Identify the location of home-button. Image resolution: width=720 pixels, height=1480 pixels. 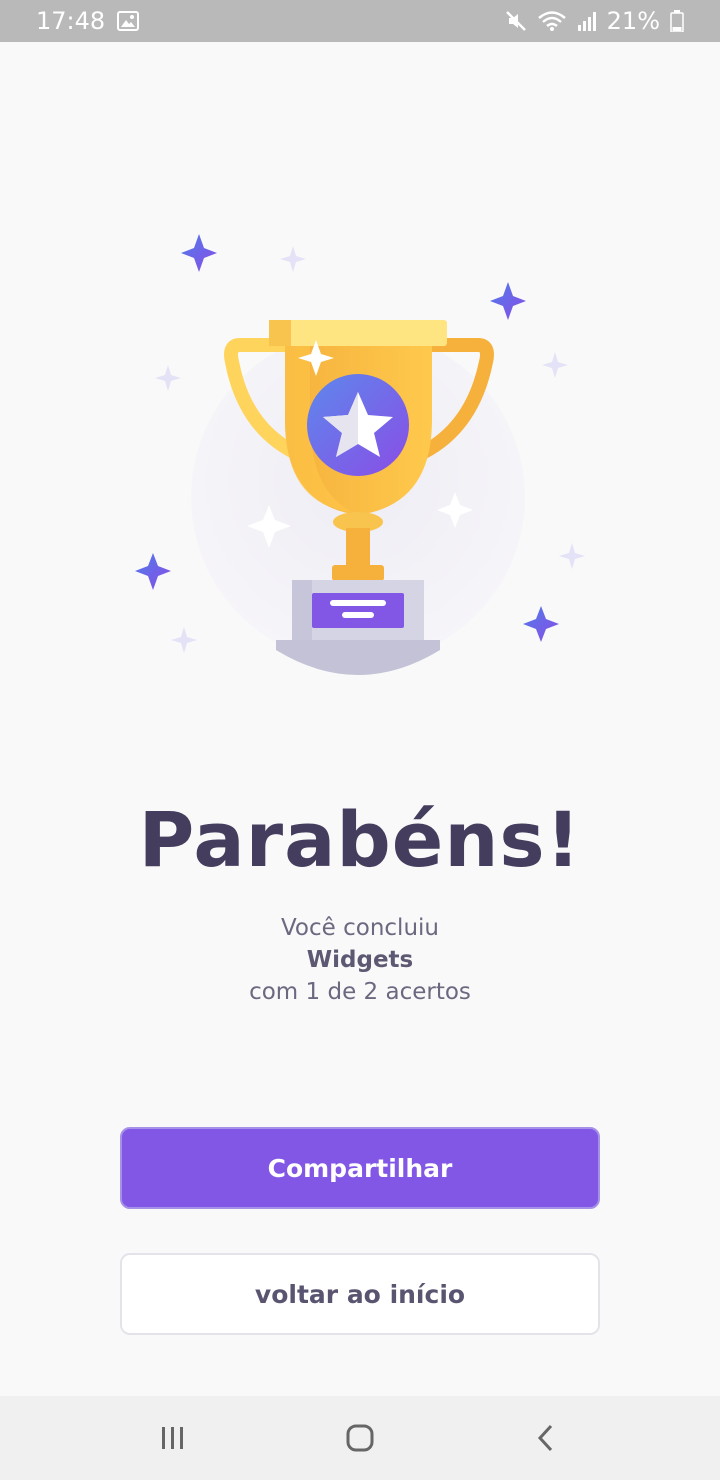
(360, 1438).